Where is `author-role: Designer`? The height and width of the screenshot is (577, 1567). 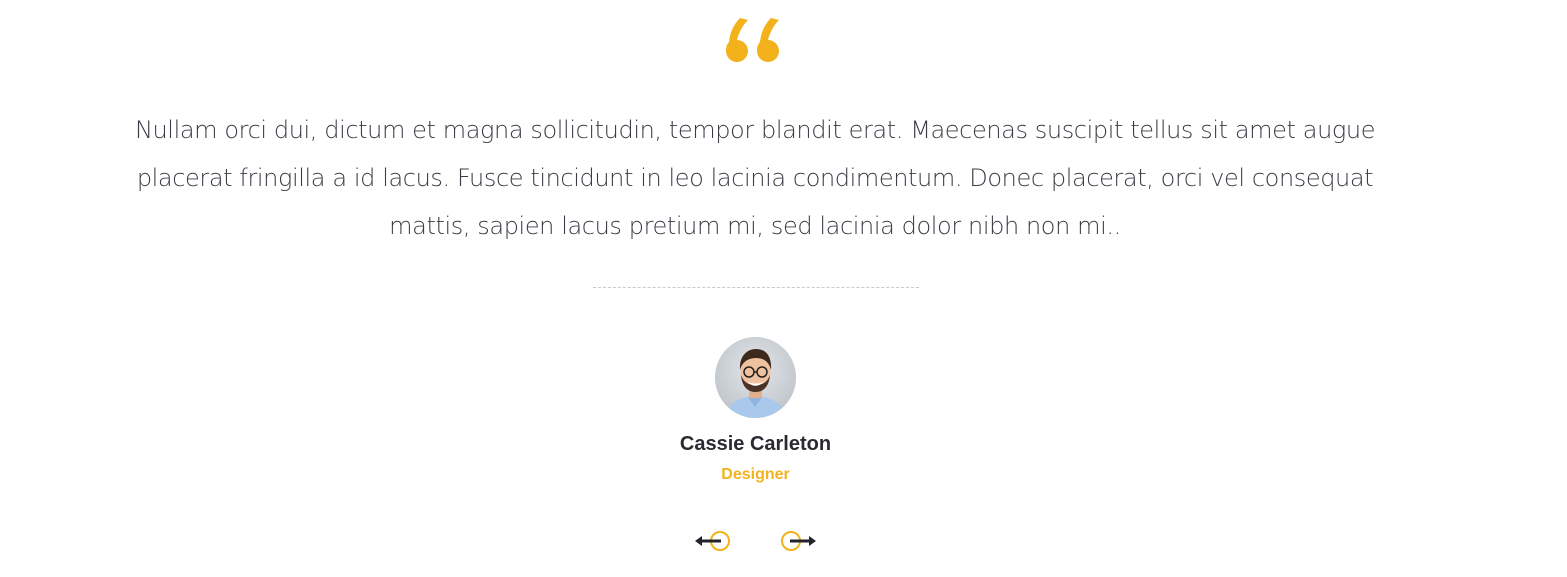 author-role: Designer is located at coordinates (755, 474).